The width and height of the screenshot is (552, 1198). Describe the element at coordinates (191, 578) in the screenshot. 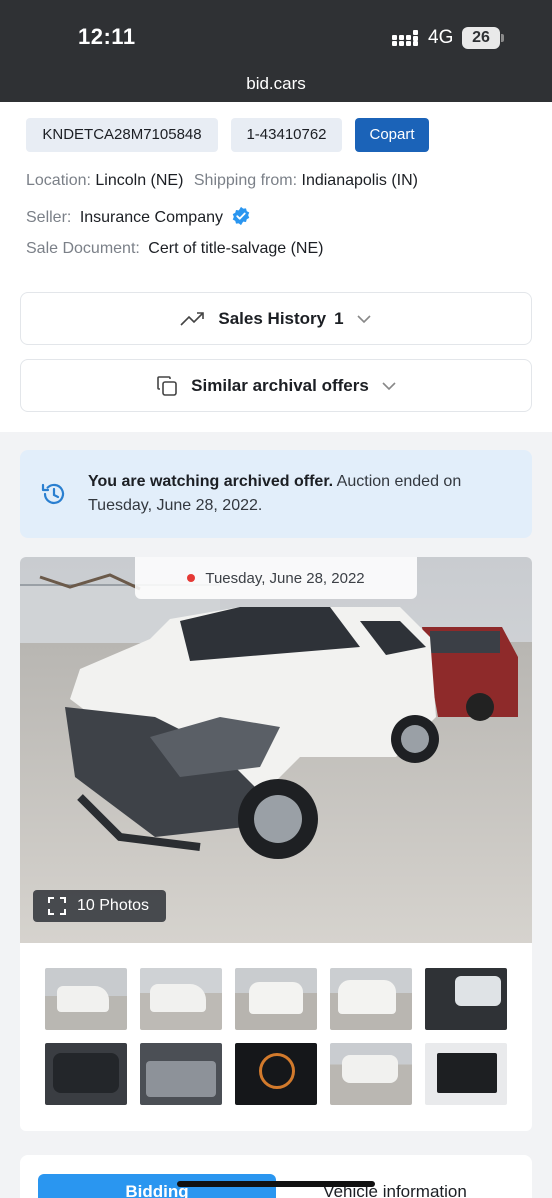

I see `live-dot-icon` at that location.